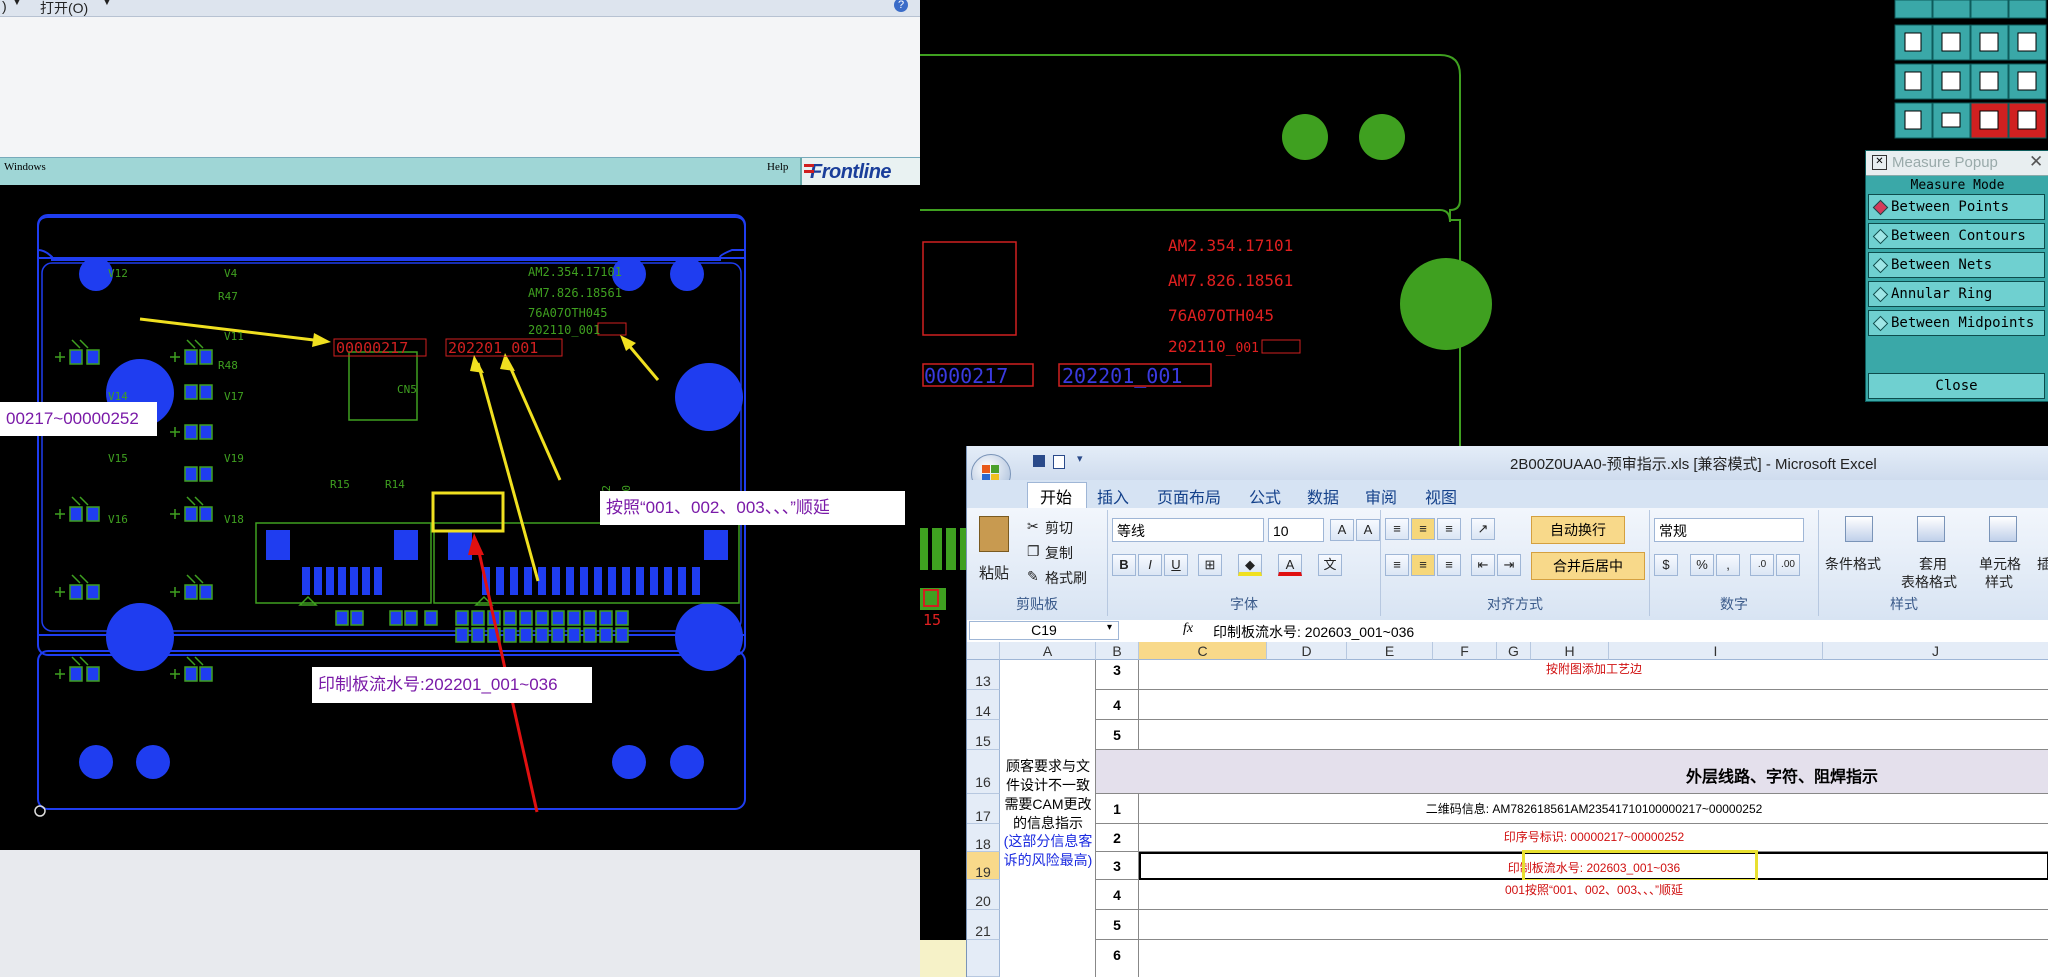  What do you see at coordinates (1423, 565) in the screenshot?
I see `align-center-icon: ≡` at bounding box center [1423, 565].